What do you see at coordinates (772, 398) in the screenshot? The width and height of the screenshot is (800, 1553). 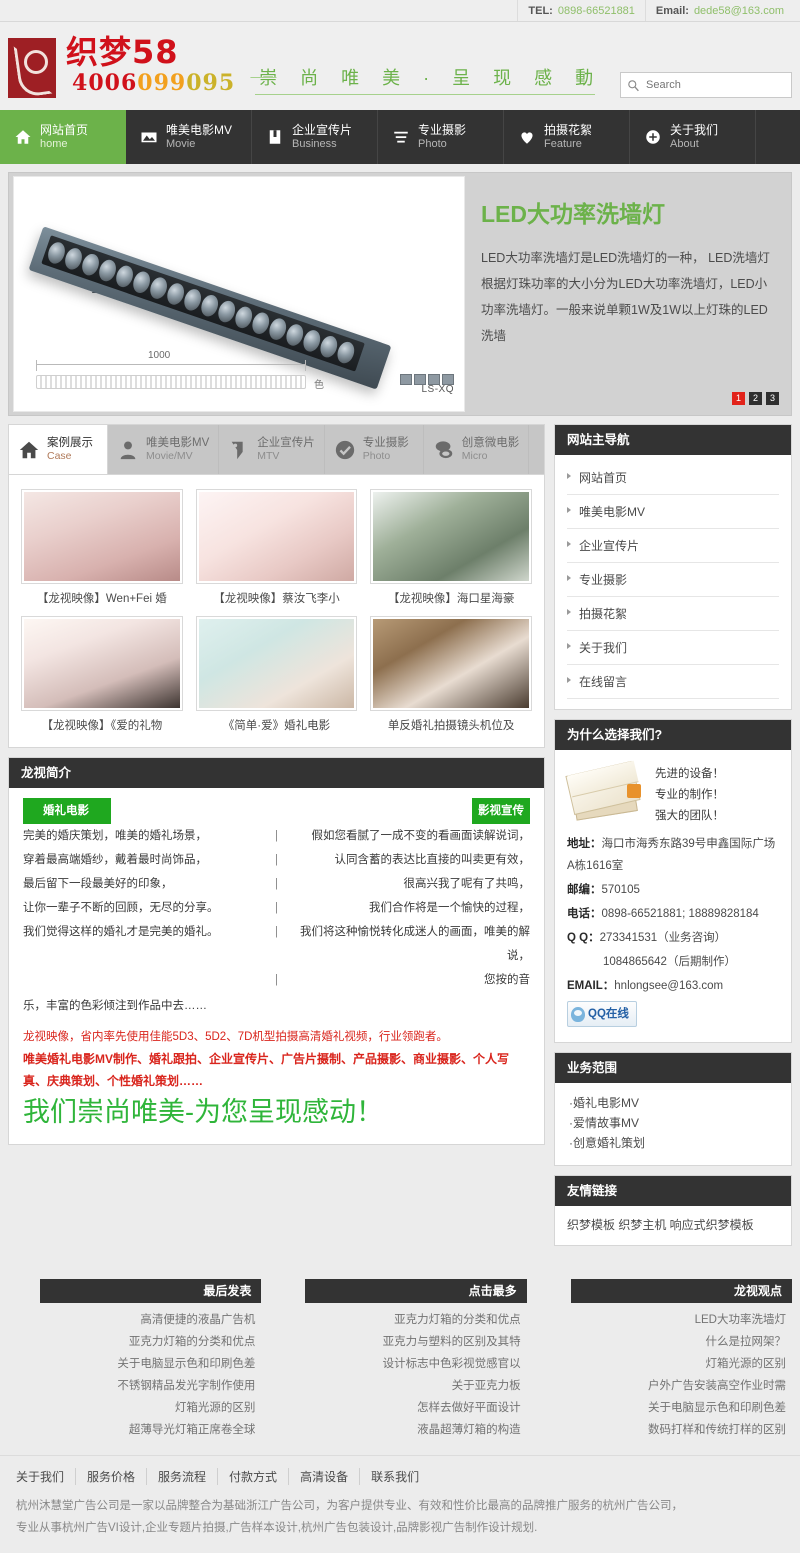 I see `banner-dot-3: 3` at bounding box center [772, 398].